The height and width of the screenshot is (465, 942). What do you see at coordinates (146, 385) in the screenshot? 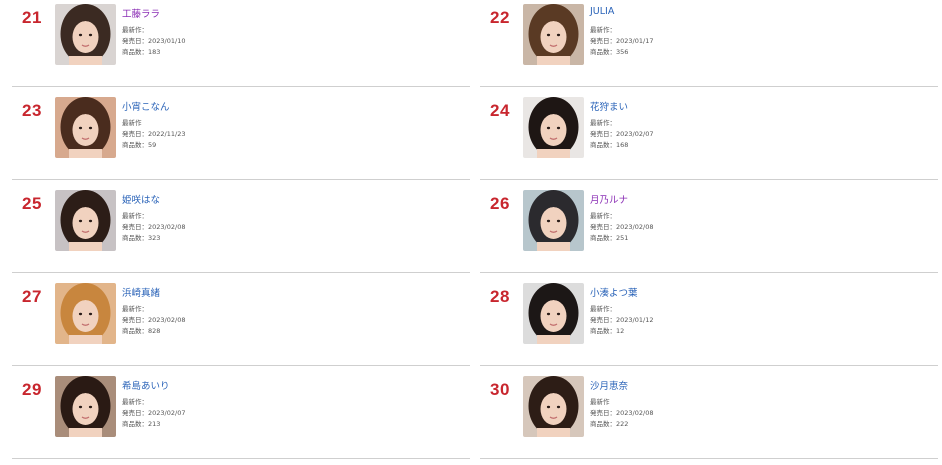
I see `actress-name-link: 希島あいり` at bounding box center [146, 385].